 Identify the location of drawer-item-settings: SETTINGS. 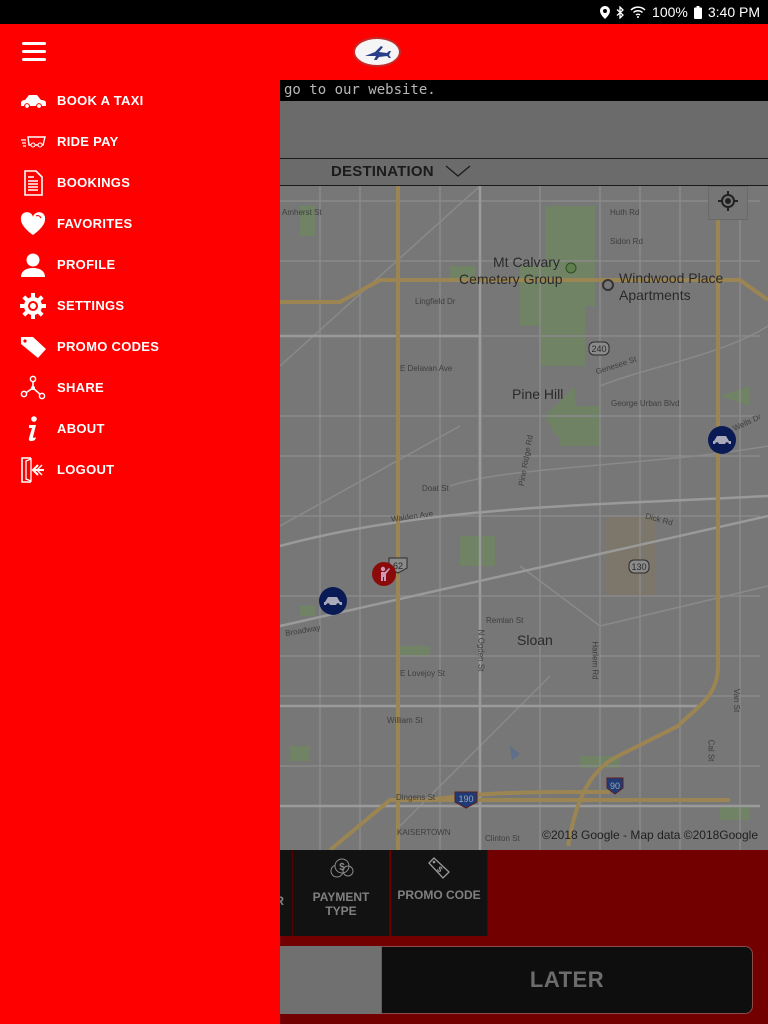
(140, 305).